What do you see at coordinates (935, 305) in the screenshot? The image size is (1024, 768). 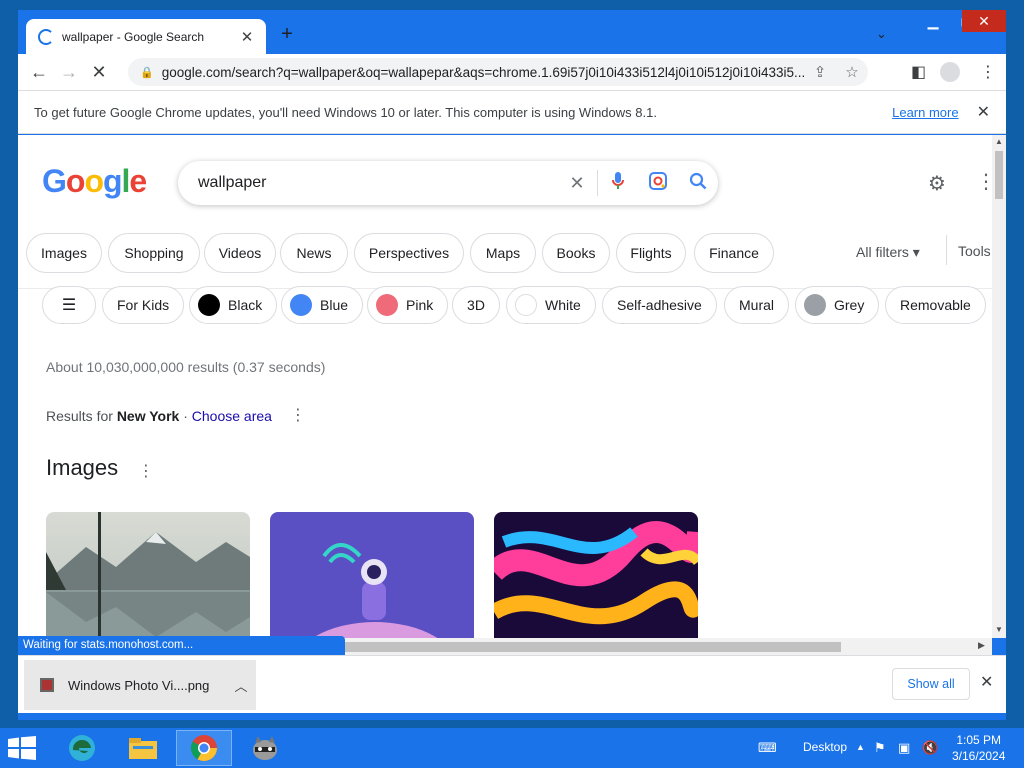 I see `refine-chip-removable: Removable` at bounding box center [935, 305].